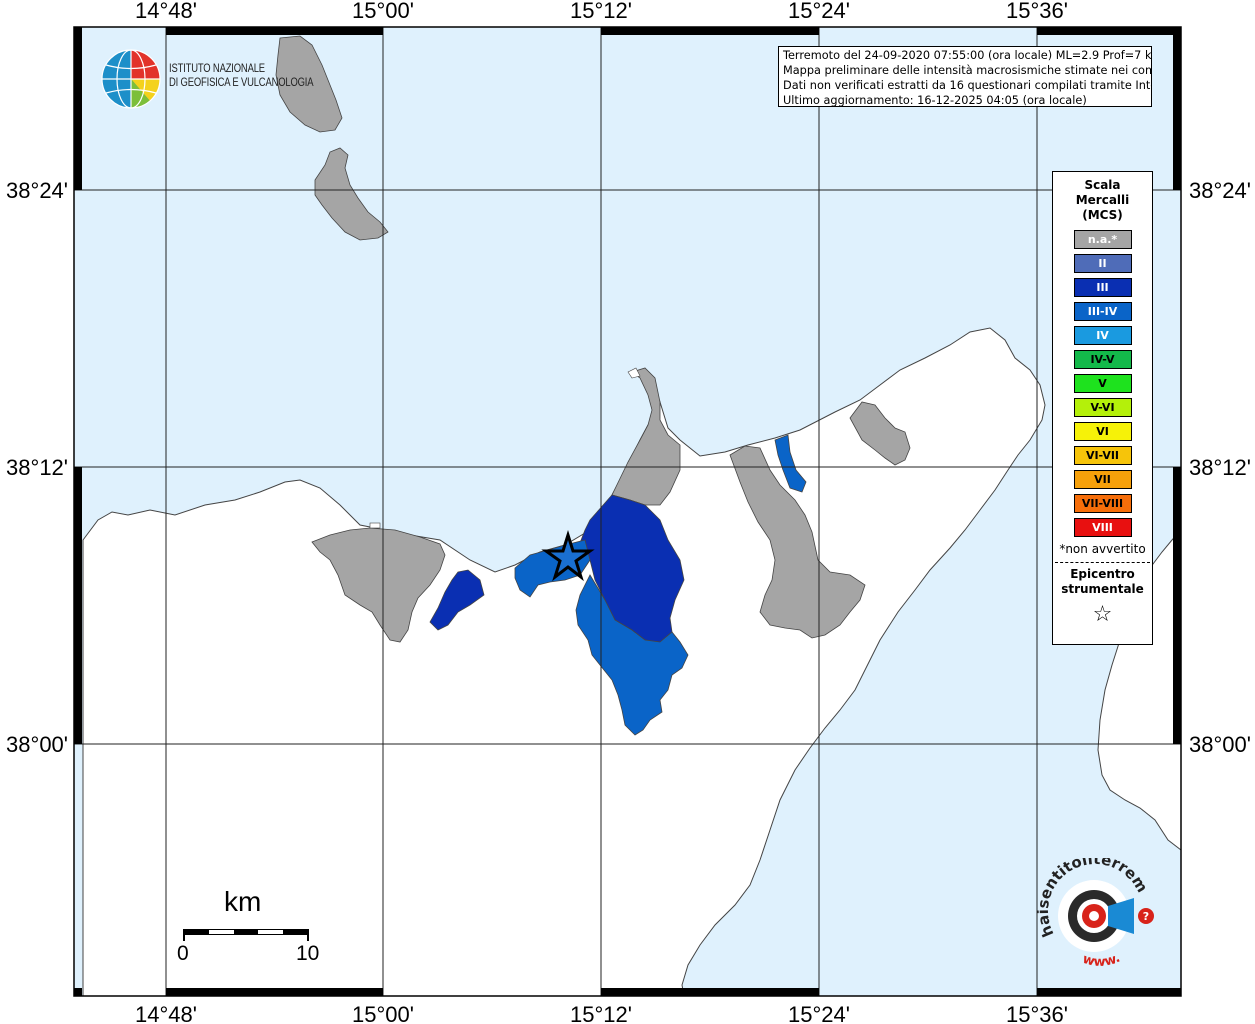  I want to click on haisentito-logo: ? haisentitoilterremoto.it www., so click(1095, 911).